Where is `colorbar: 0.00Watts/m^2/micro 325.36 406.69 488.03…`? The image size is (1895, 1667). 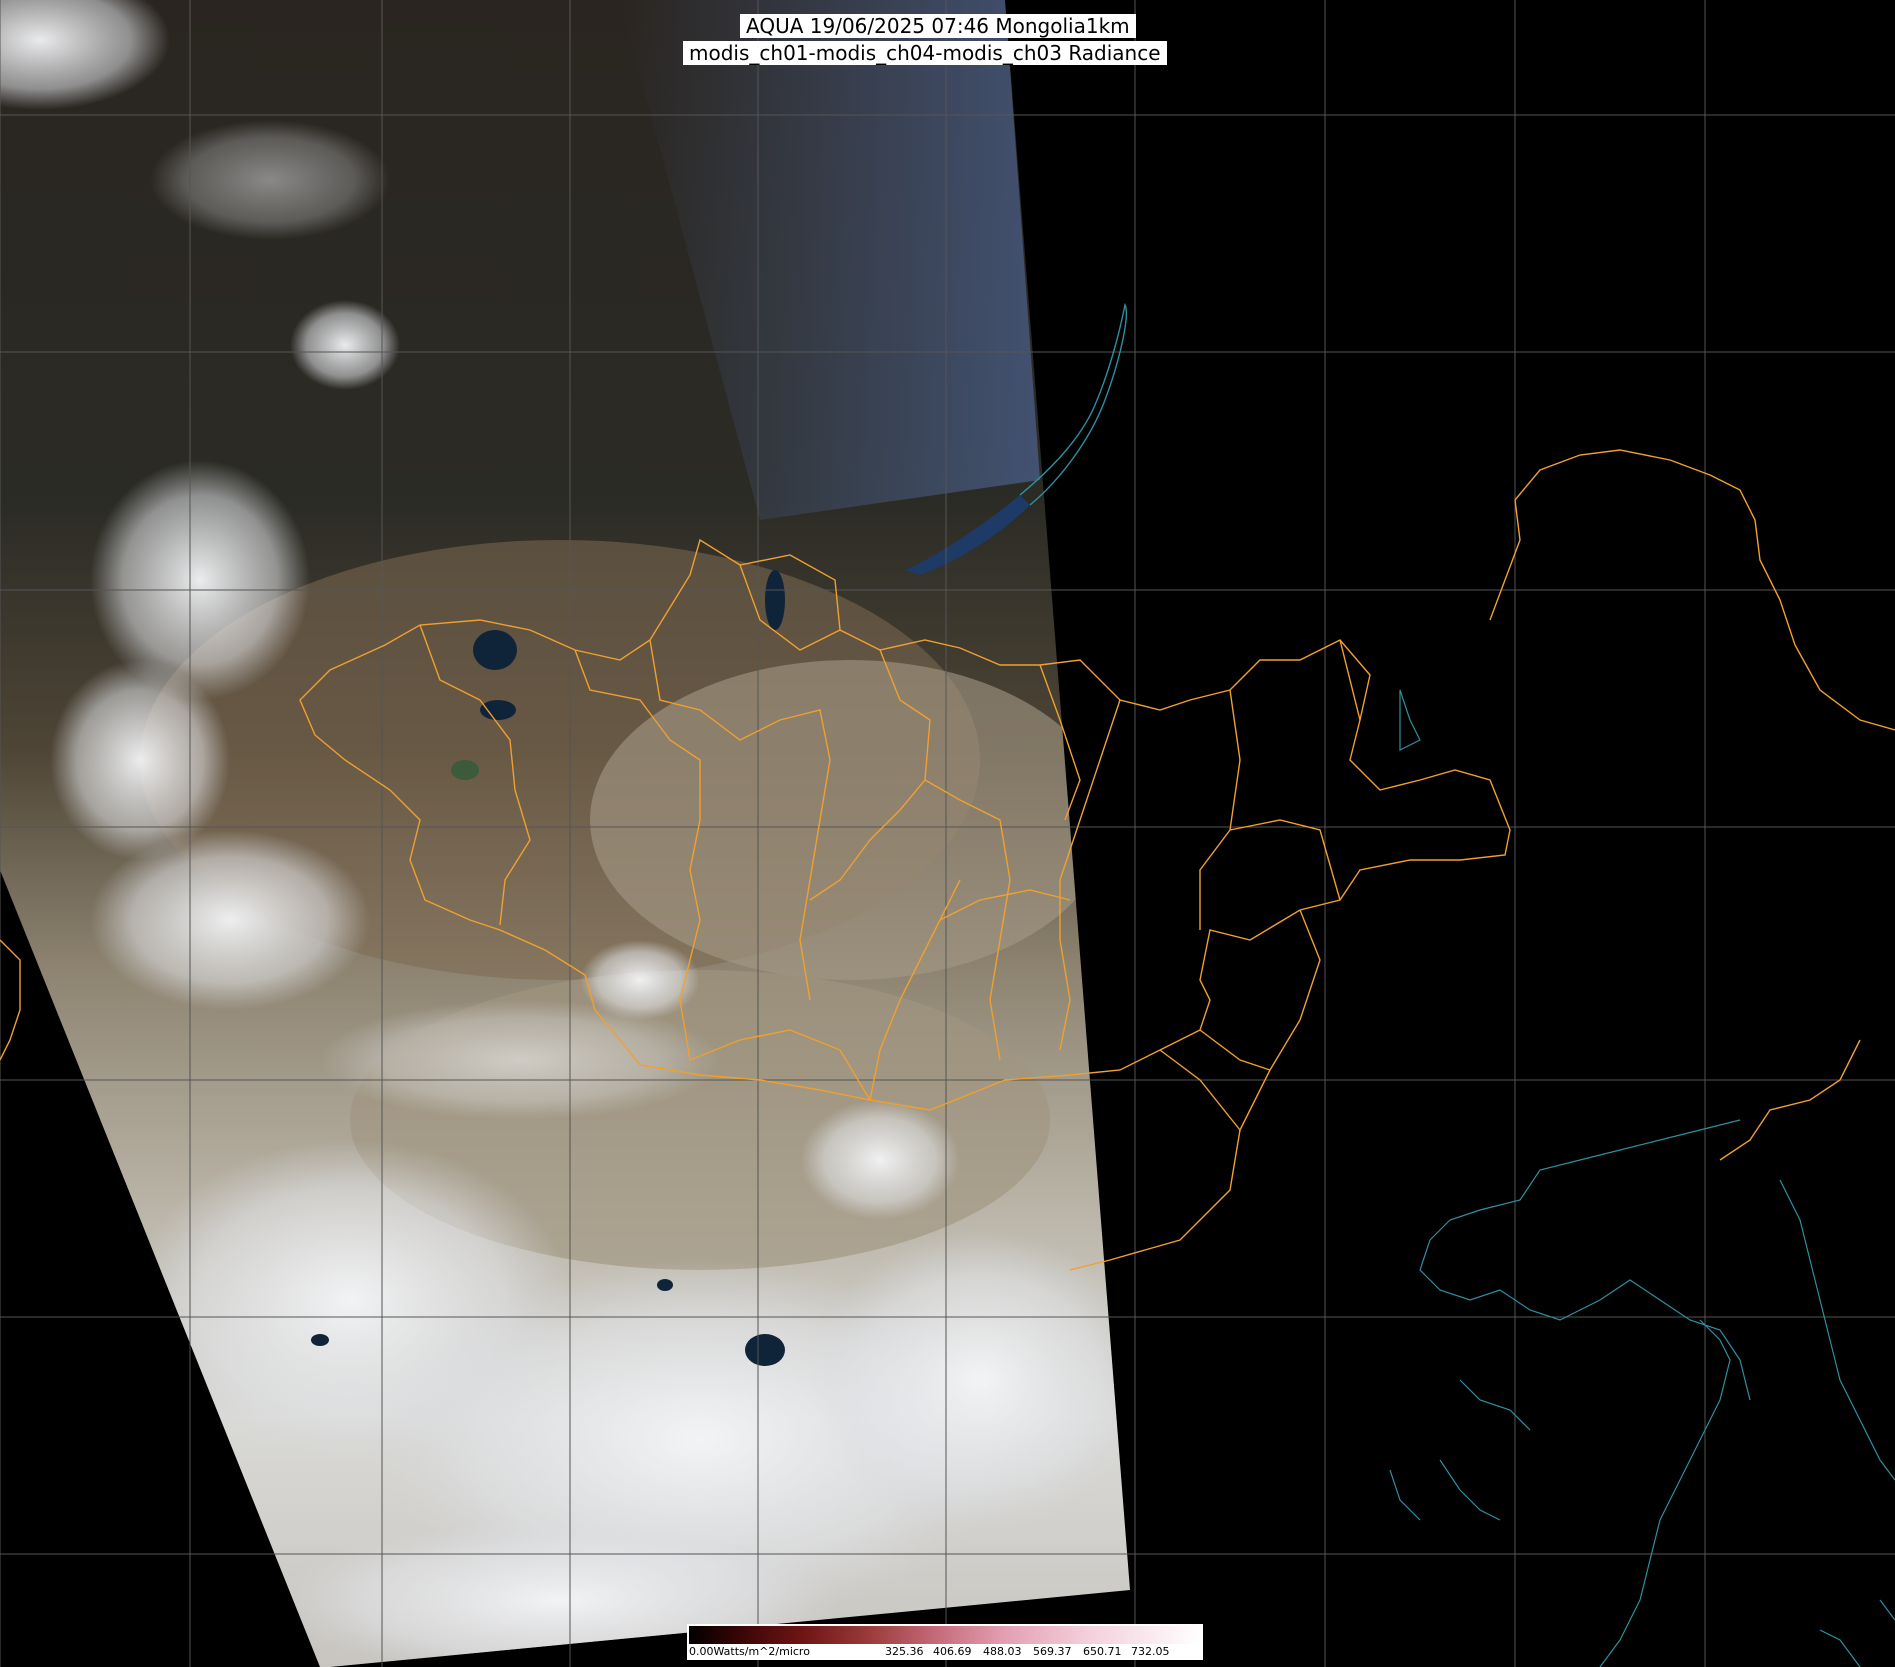
colorbar: 0.00Watts/m^2/micro 325.36 406.69 488.03… is located at coordinates (945, 1642).